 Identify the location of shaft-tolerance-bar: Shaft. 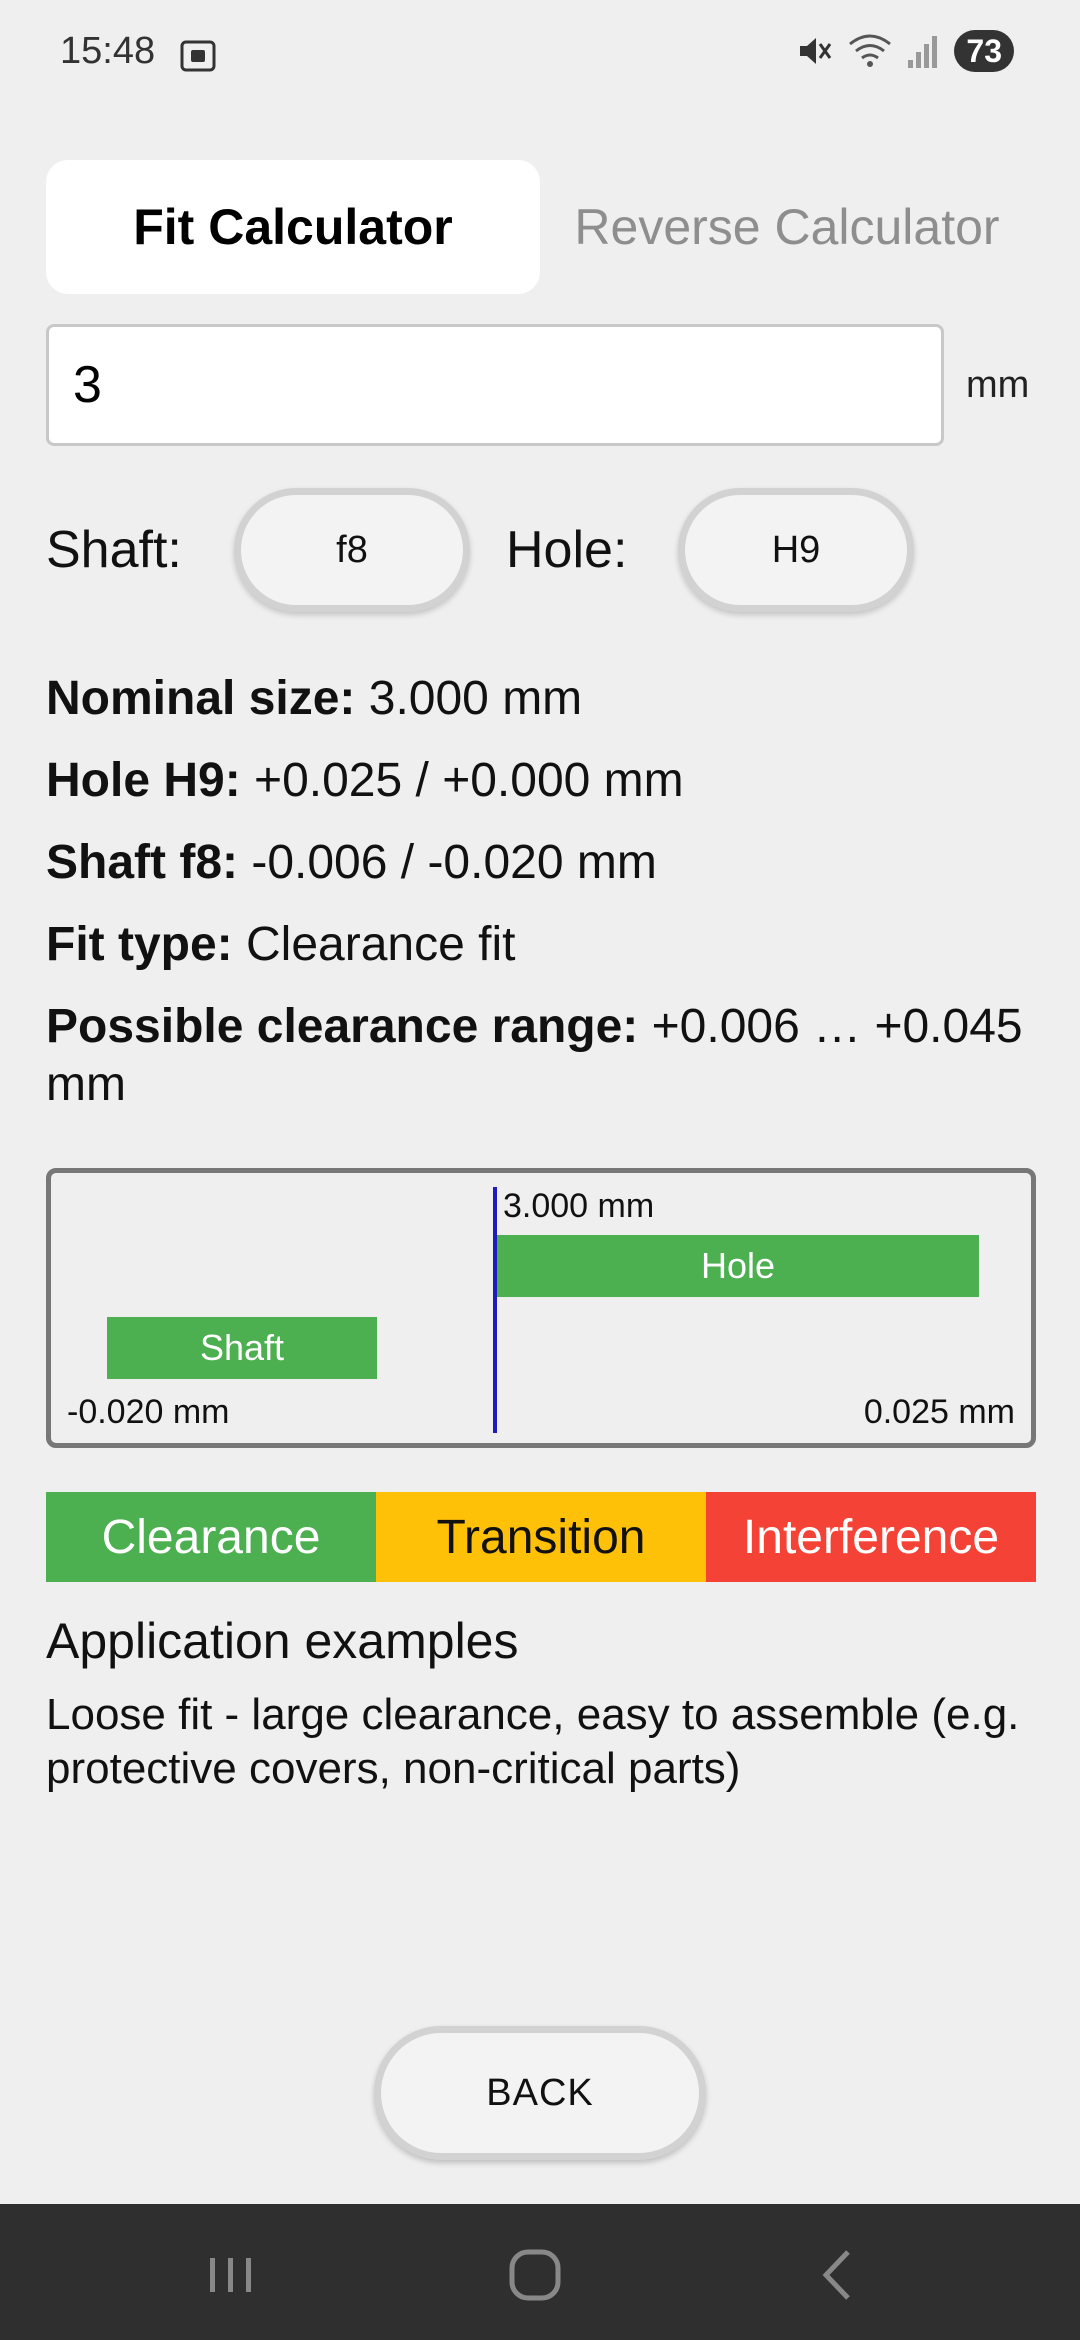
(242, 1348).